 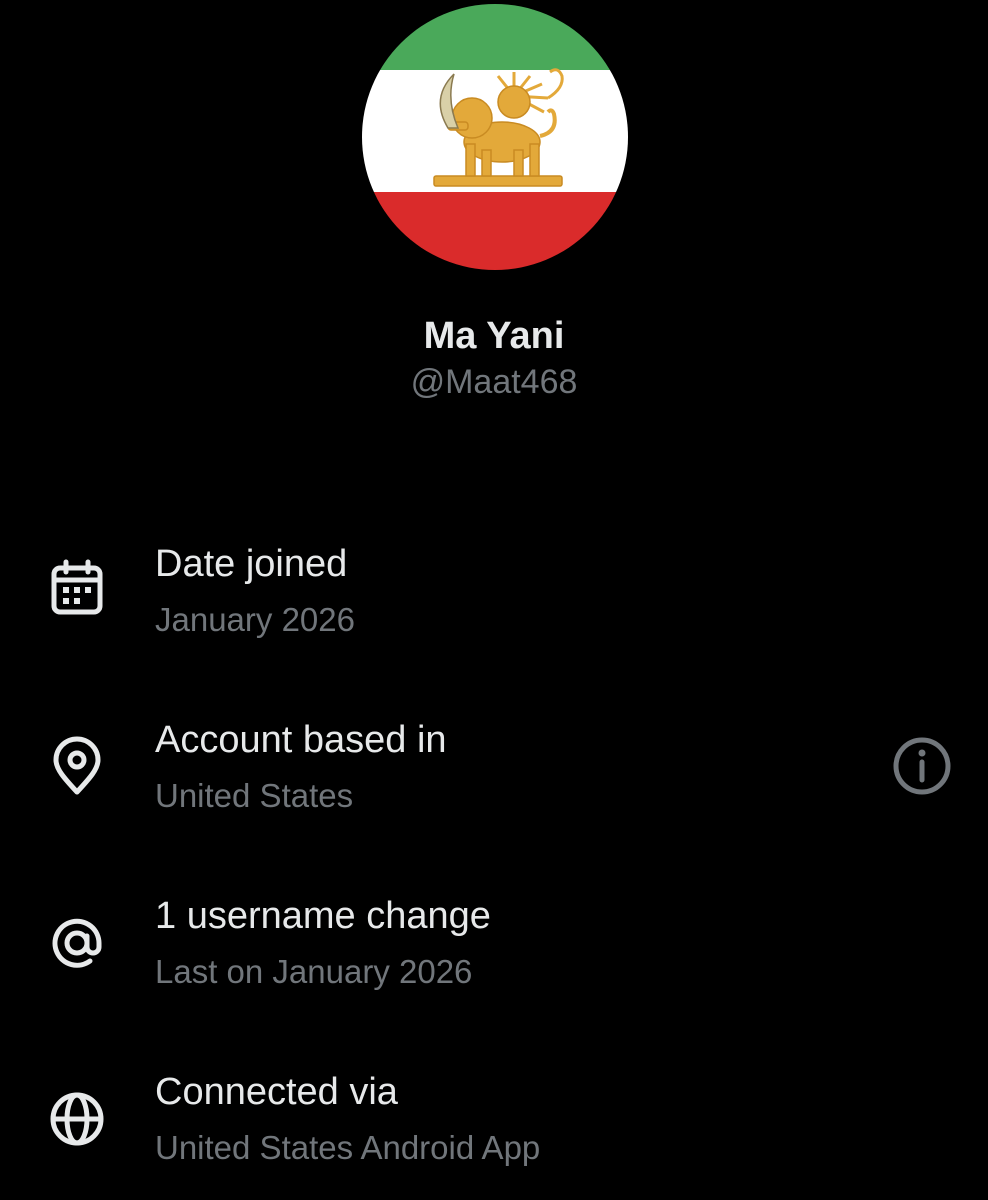 I want to click on lion-and-sun-flag-icon, so click(x=495, y=137).